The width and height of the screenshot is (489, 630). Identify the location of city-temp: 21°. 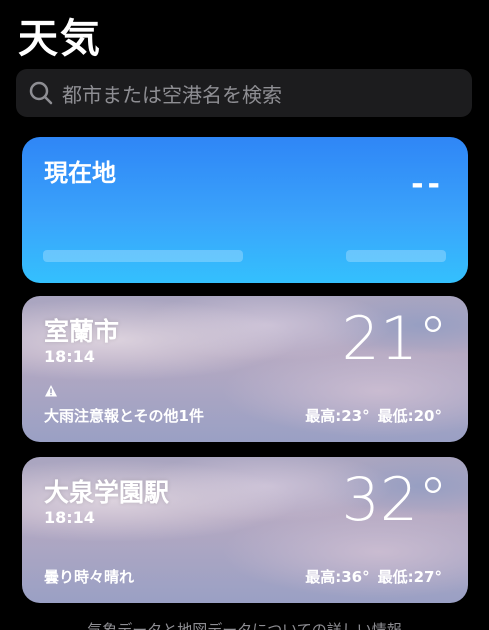
(394, 339).